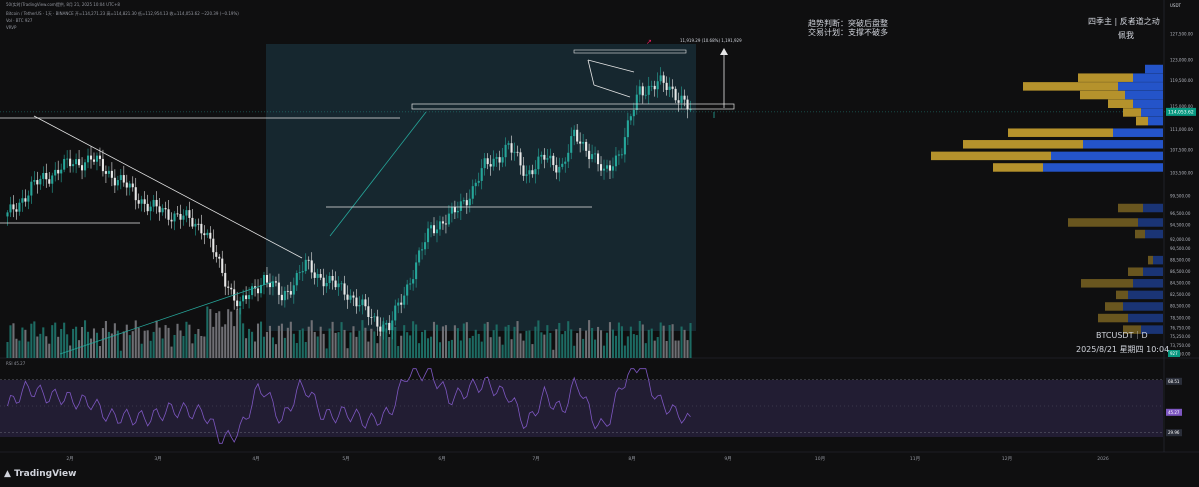  I want to click on price-tick: 90,500.00, so click(1180, 248).